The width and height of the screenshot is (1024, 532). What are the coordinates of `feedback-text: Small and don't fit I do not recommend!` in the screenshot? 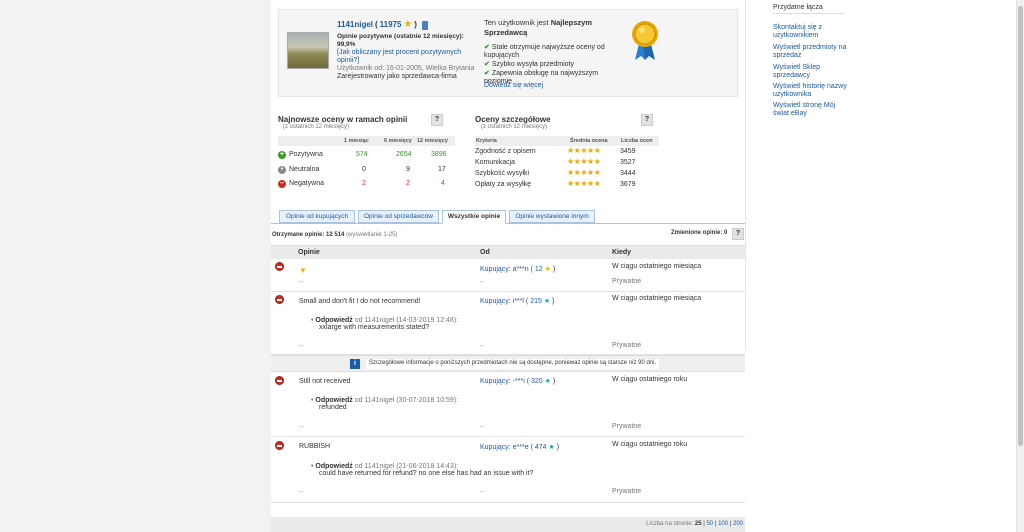 It's located at (360, 301).